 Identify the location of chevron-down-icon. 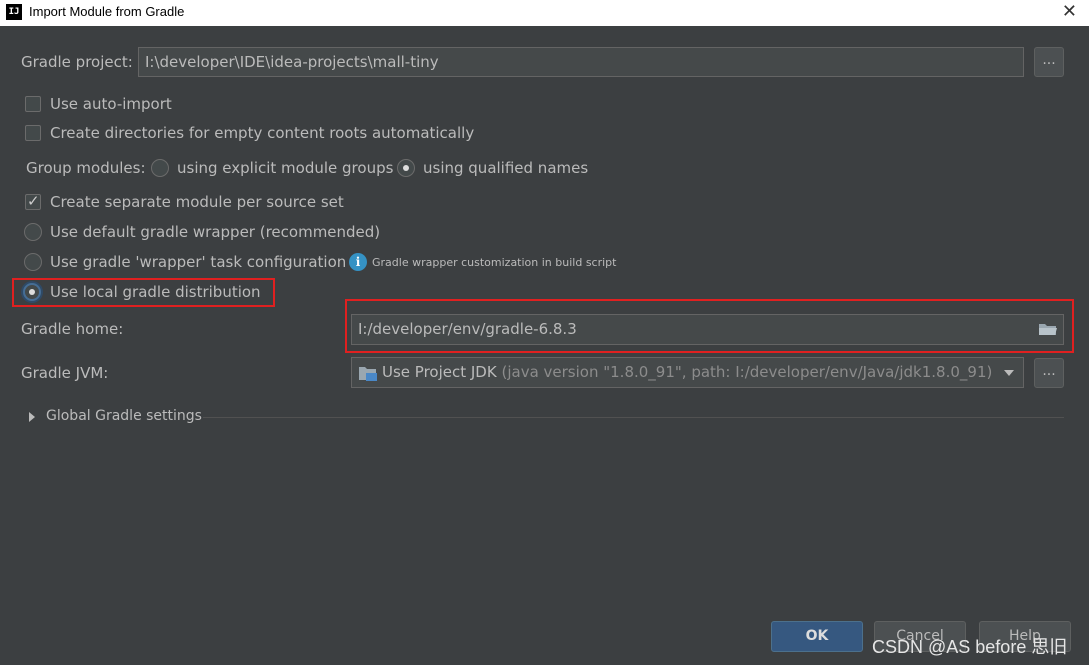
(1009, 373).